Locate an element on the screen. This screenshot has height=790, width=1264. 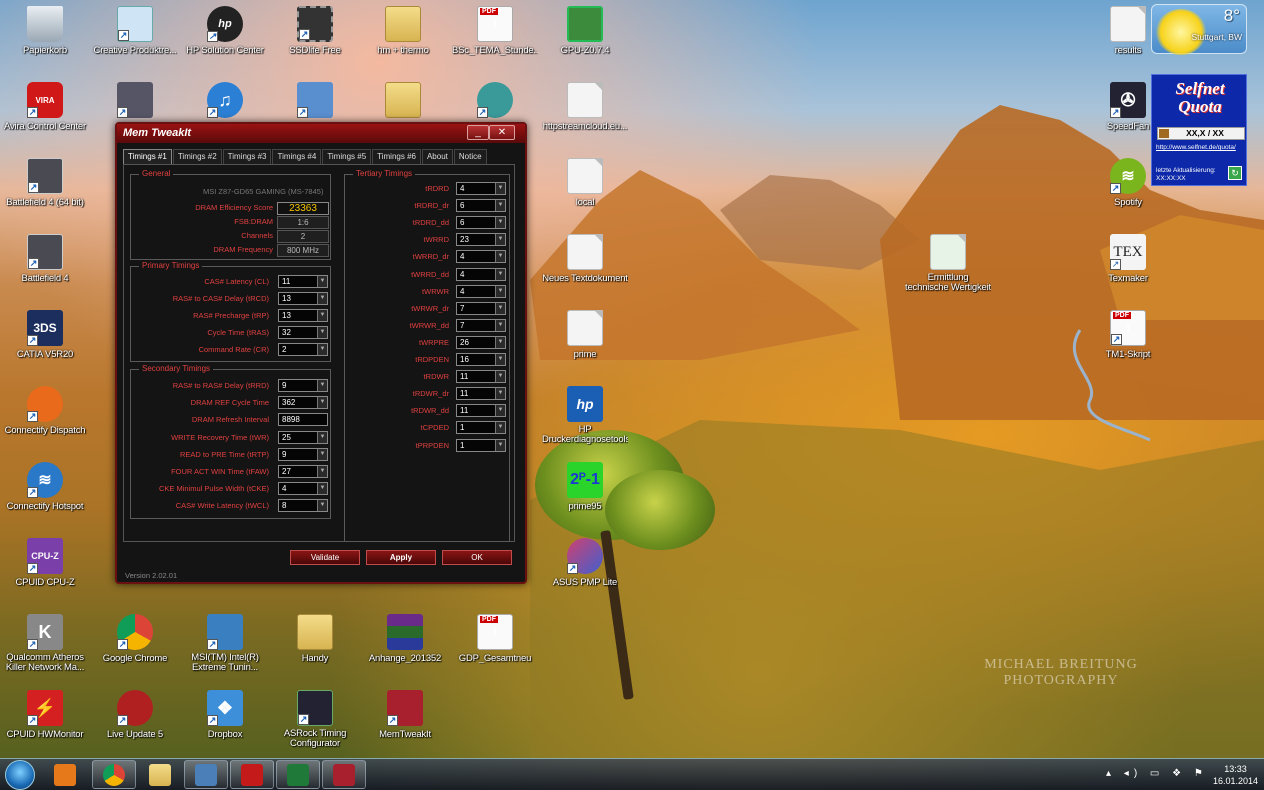
desktop-icon-google-chrome: ↗ Google Chrome is located at coordinates (135, 639).